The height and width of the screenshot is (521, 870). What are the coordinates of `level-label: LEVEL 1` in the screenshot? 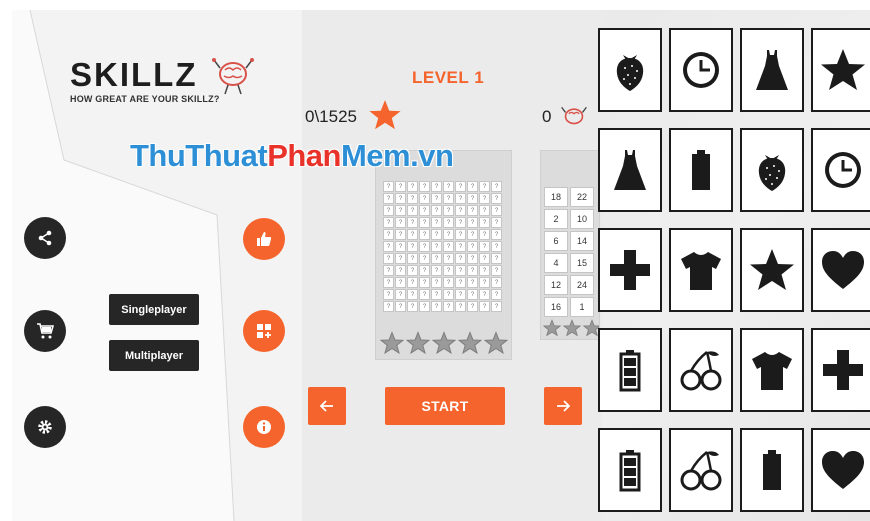 It's located at (448, 77).